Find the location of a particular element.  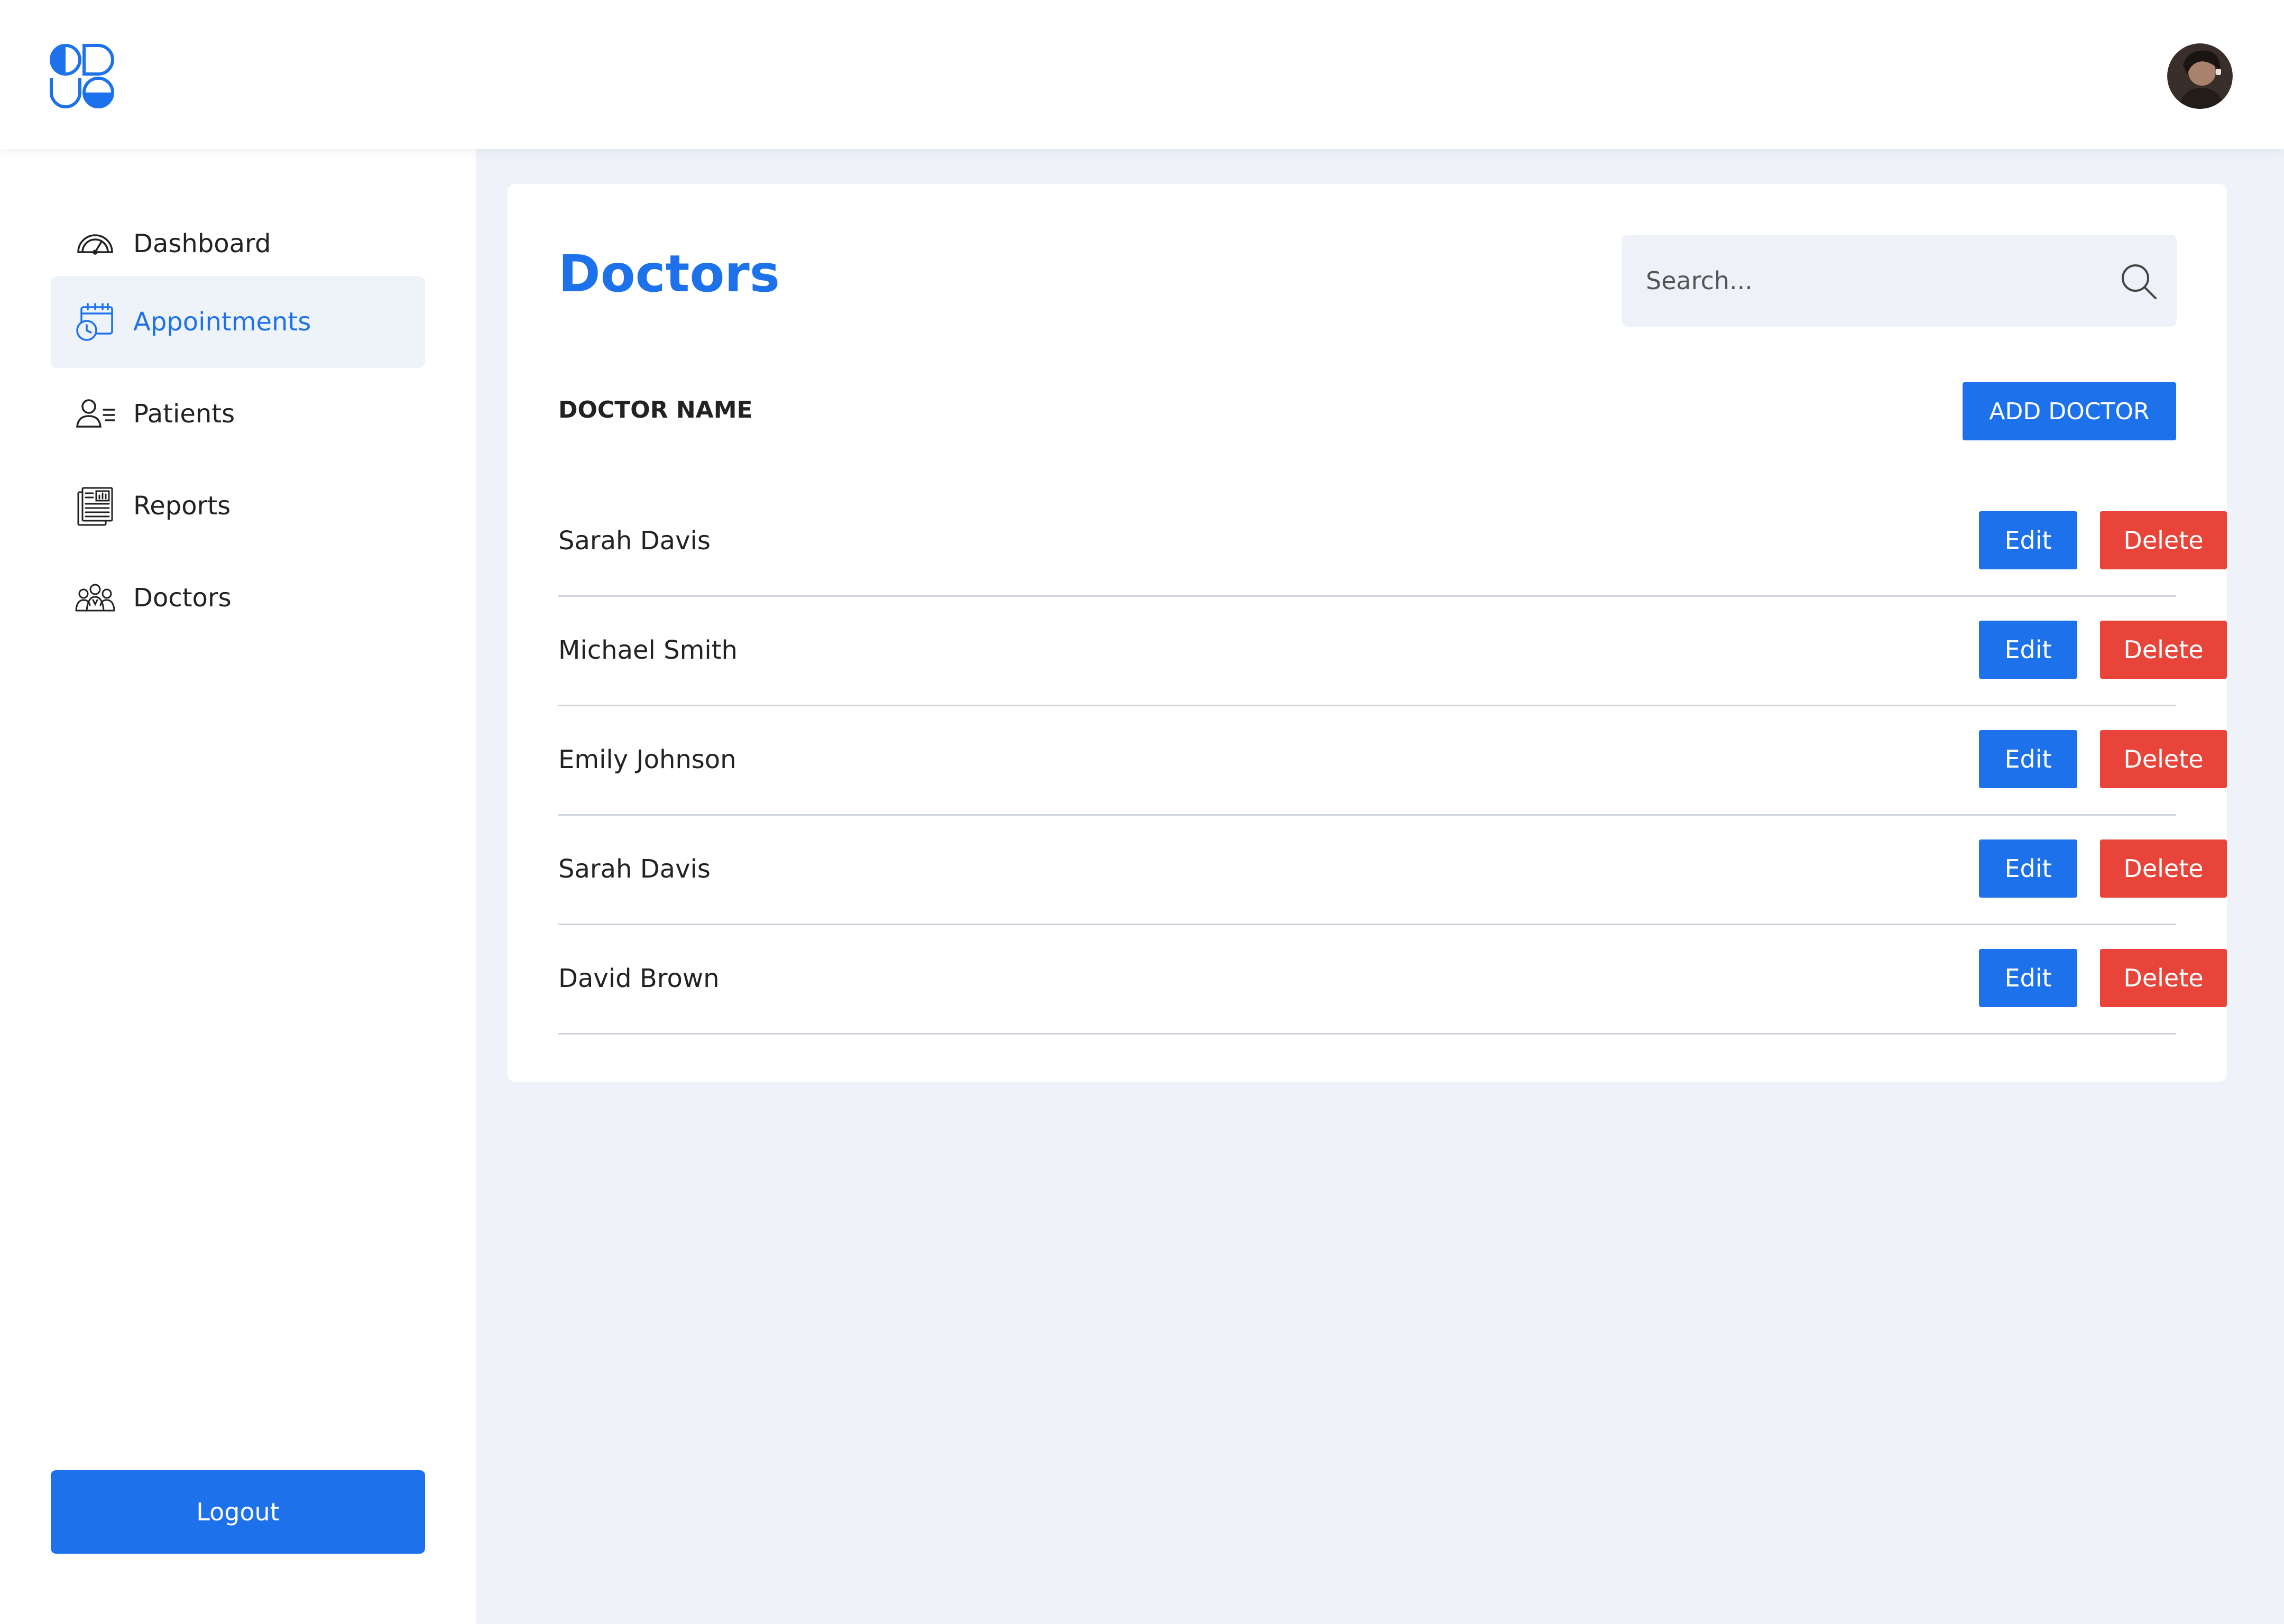

search-icon is located at coordinates (2139, 281).